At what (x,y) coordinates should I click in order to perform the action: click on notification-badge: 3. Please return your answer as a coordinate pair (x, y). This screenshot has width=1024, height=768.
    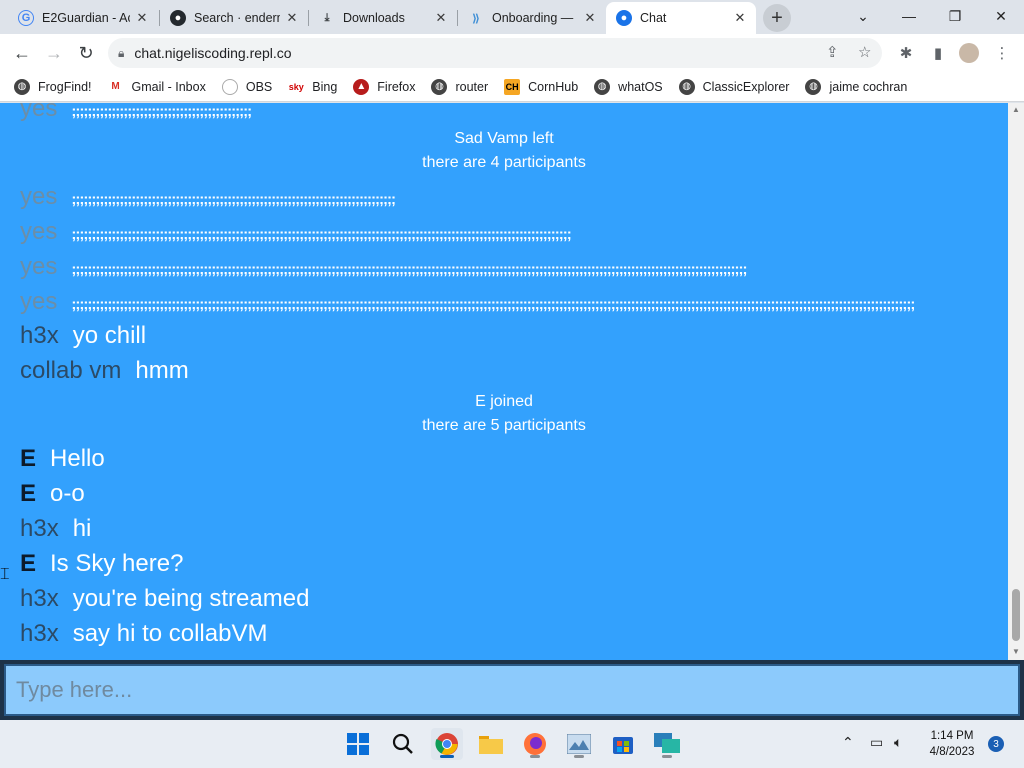
    Looking at the image, I should click on (996, 744).